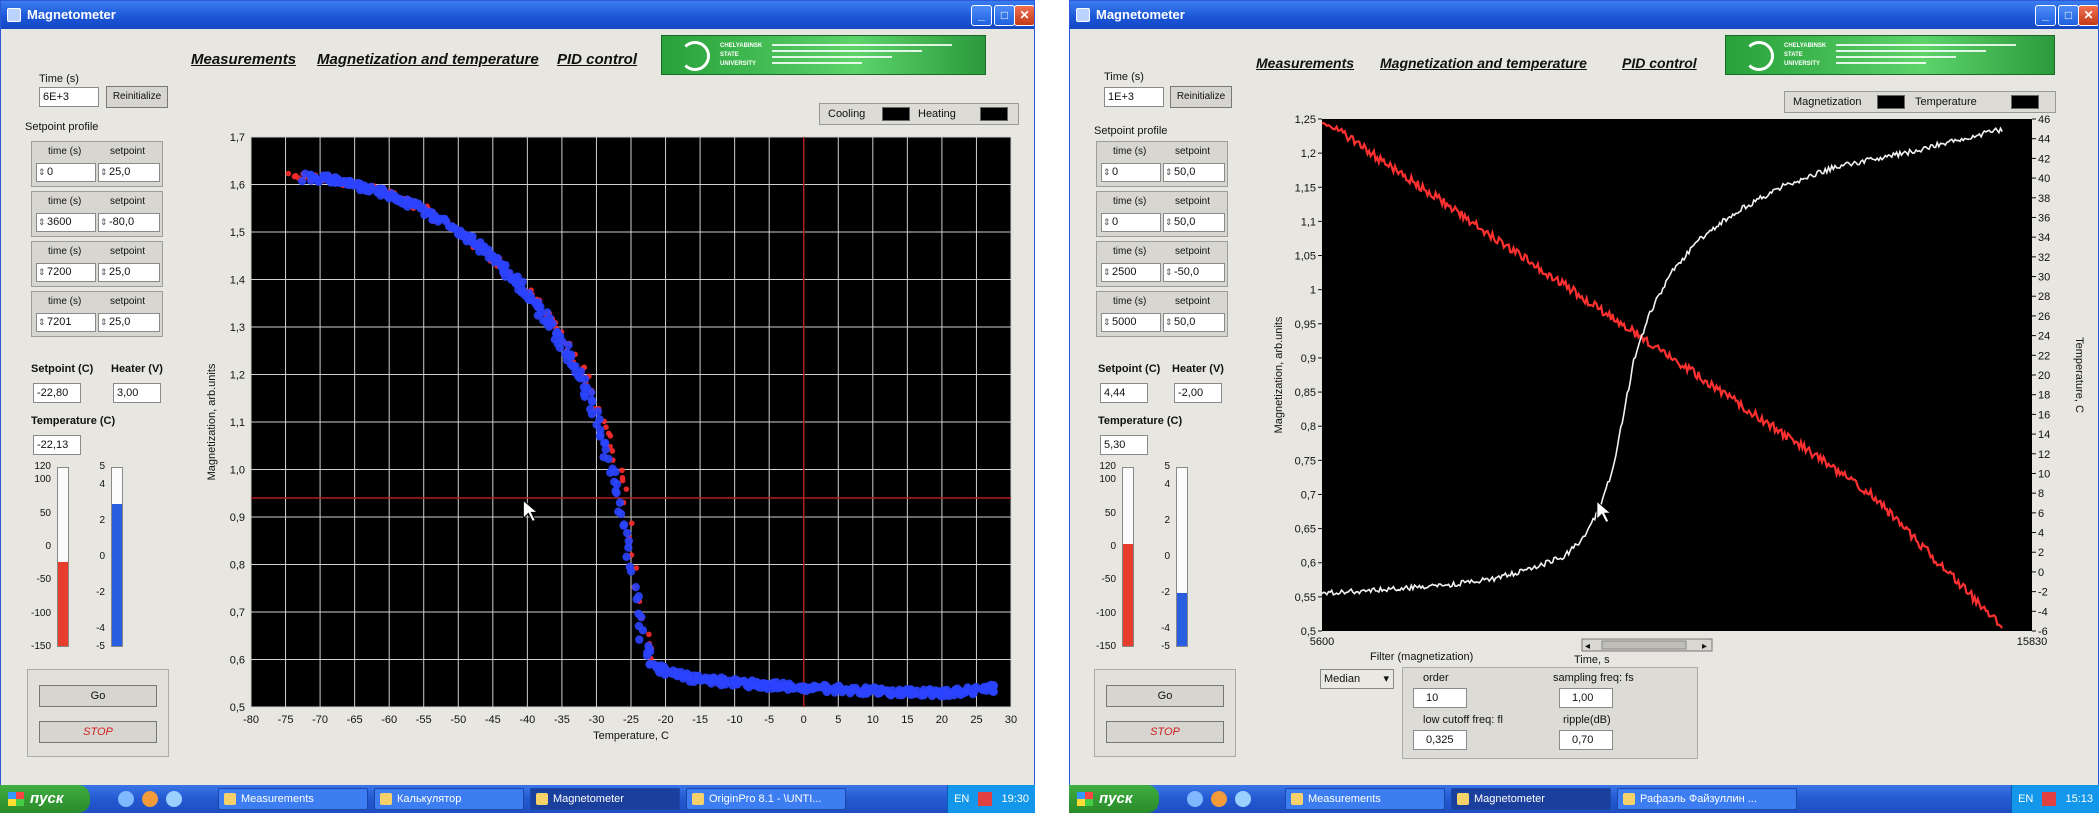  What do you see at coordinates (994, 114) in the screenshot?
I see `legend-heating-swatch` at bounding box center [994, 114].